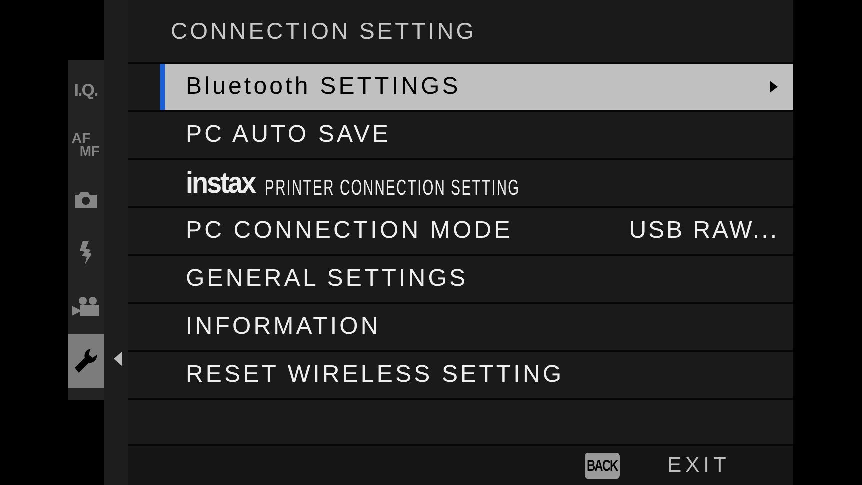 This screenshot has width=862, height=485. Describe the element at coordinates (774, 87) in the screenshot. I see `submenu-arrow-icon` at that location.